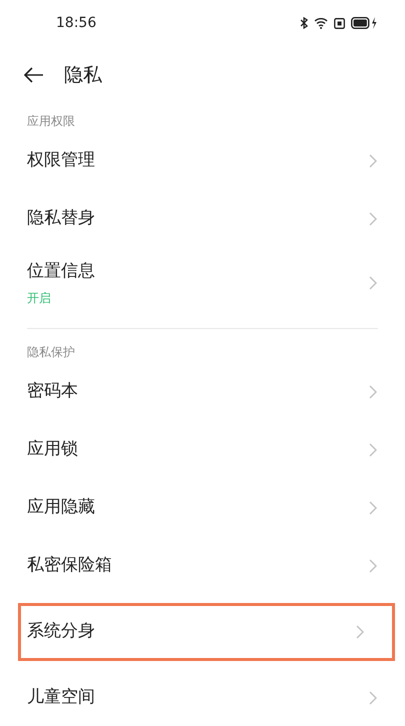  Describe the element at coordinates (61, 698) in the screenshot. I see `row-label: 儿童空间` at that location.